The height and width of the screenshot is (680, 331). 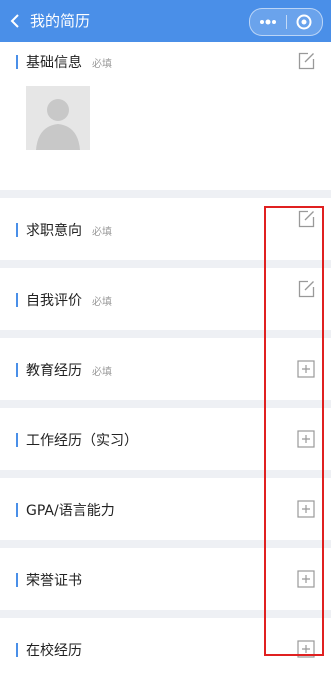 I want to click on section-header: 自我评价 必填, so click(x=64, y=300).